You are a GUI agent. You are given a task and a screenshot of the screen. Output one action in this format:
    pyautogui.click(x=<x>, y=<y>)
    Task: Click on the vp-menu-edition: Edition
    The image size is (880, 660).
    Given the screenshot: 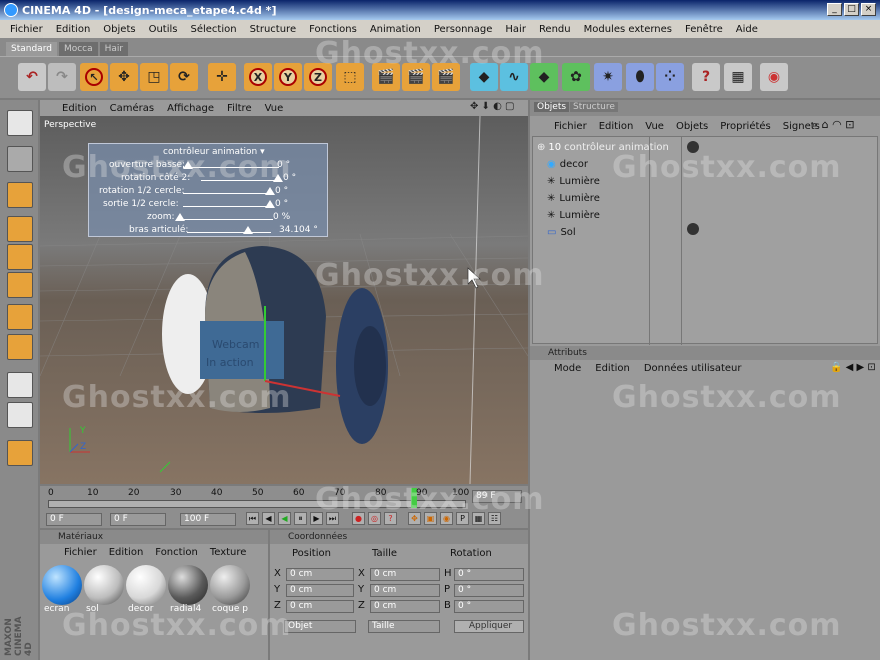 What is the action you would take?
    pyautogui.click(x=79, y=108)
    